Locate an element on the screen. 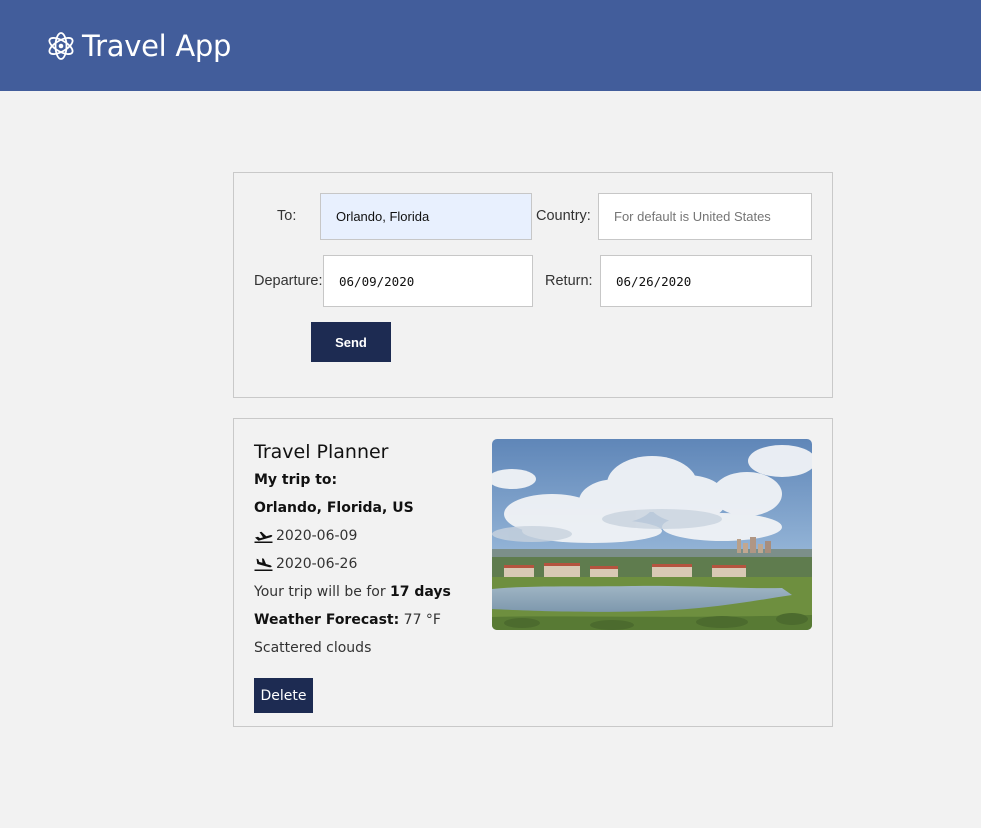 The image size is (981, 828). to-label: To: is located at coordinates (287, 216).